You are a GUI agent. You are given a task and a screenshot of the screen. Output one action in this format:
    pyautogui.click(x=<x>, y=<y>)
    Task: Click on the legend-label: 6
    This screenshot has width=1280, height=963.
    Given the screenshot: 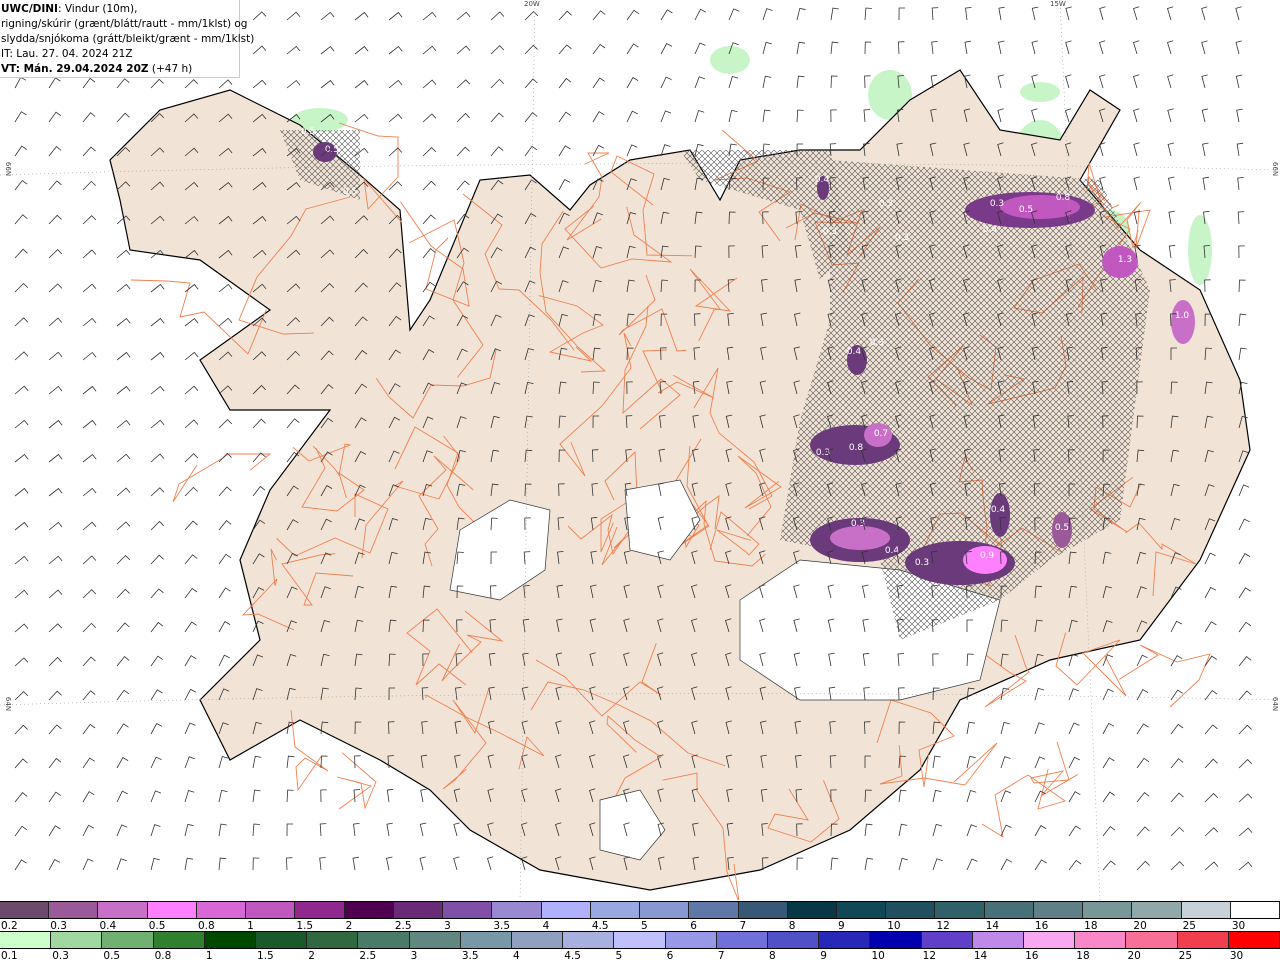 What is the action you would take?
    pyautogui.click(x=670, y=956)
    